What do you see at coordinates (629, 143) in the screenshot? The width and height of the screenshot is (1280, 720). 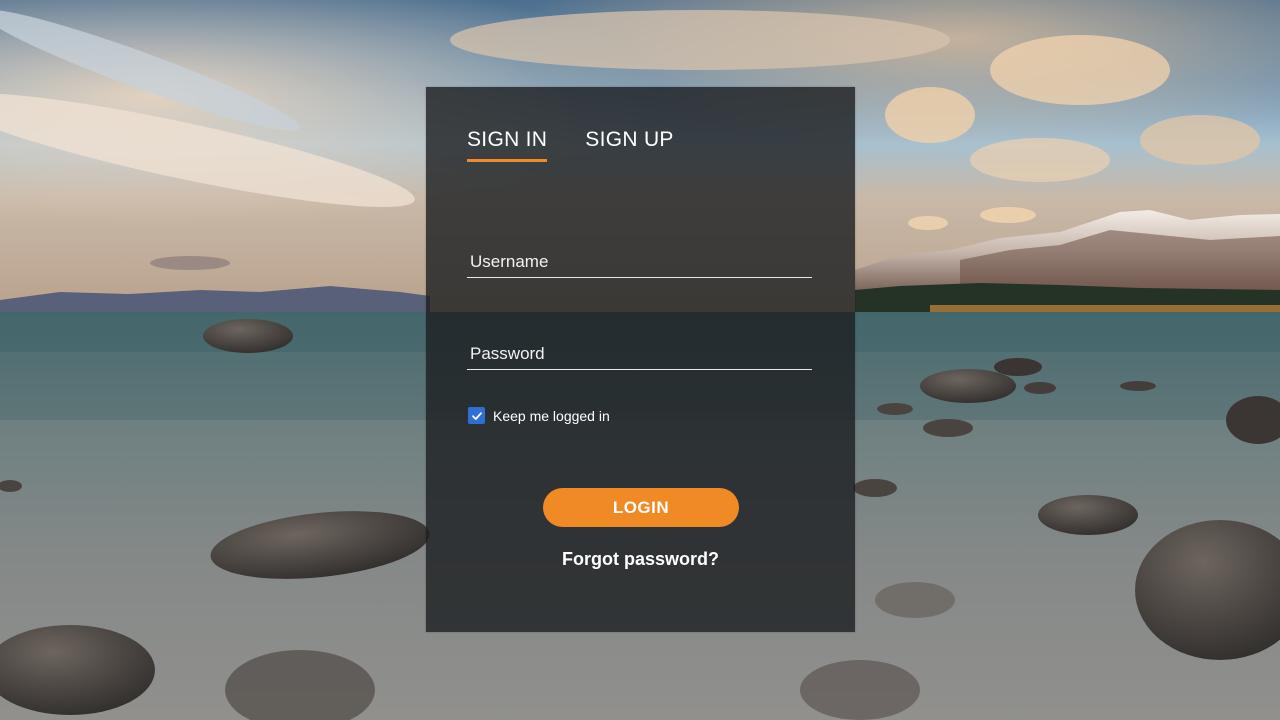 I see `tab-sign-up: SIGN UP` at bounding box center [629, 143].